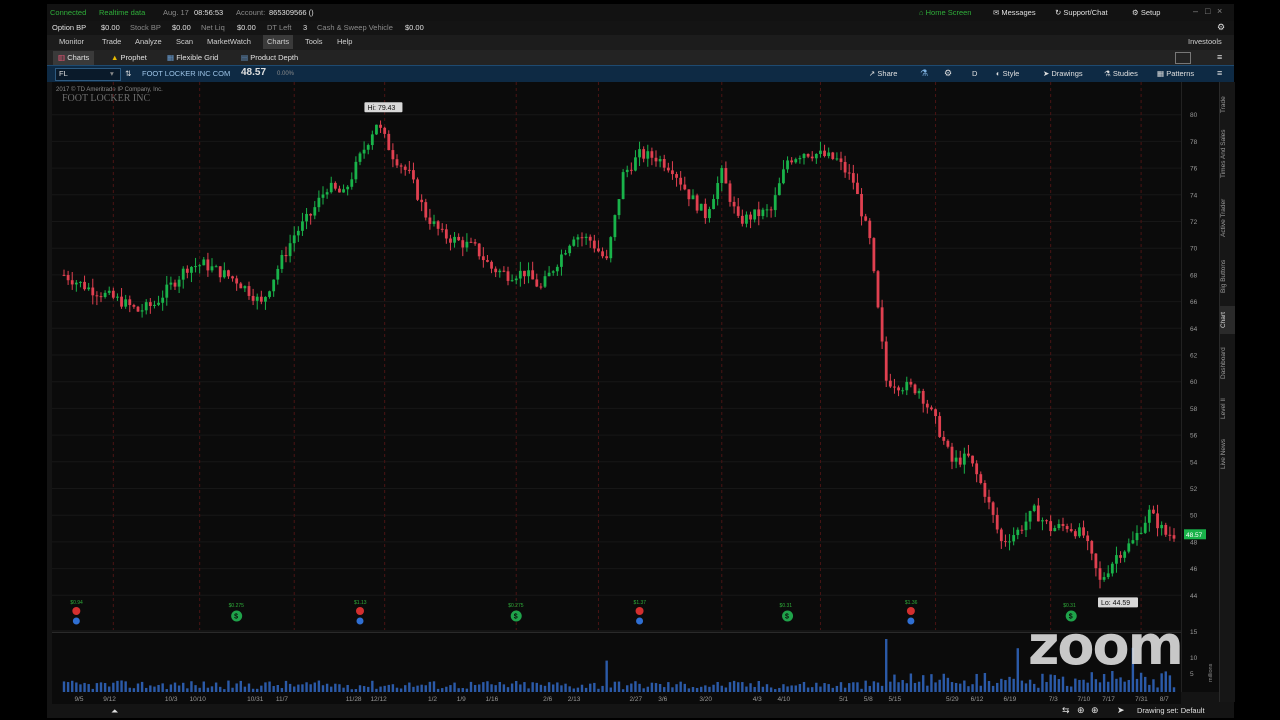  Describe the element at coordinates (1194, 382) in the screenshot. I see `price-tick-label: 60` at that location.